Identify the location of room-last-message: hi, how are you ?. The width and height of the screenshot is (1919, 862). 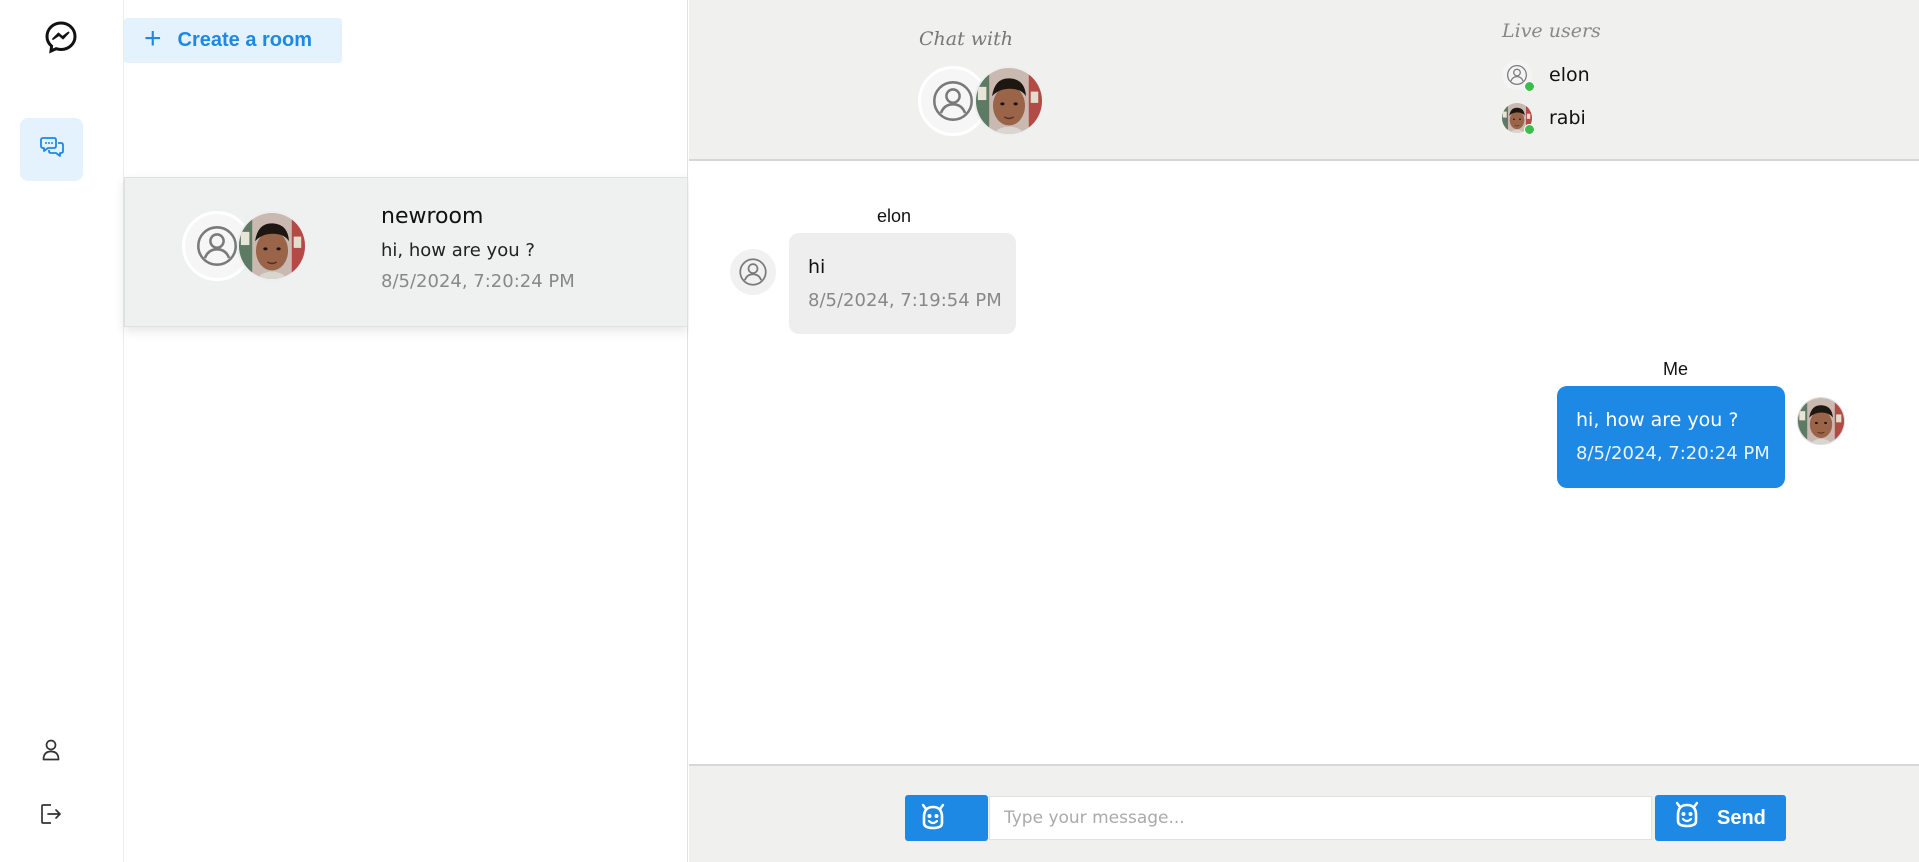
(458, 250).